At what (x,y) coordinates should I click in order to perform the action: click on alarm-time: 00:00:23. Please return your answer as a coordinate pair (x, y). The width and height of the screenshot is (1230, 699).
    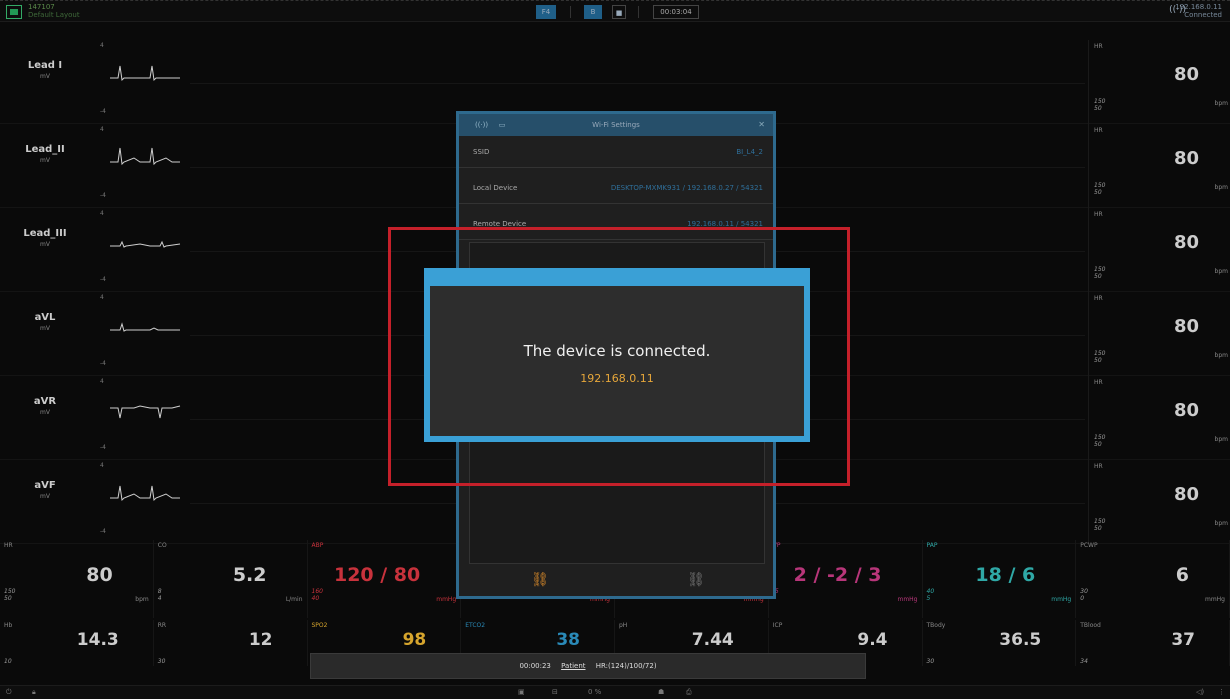
    Looking at the image, I should click on (535, 666).